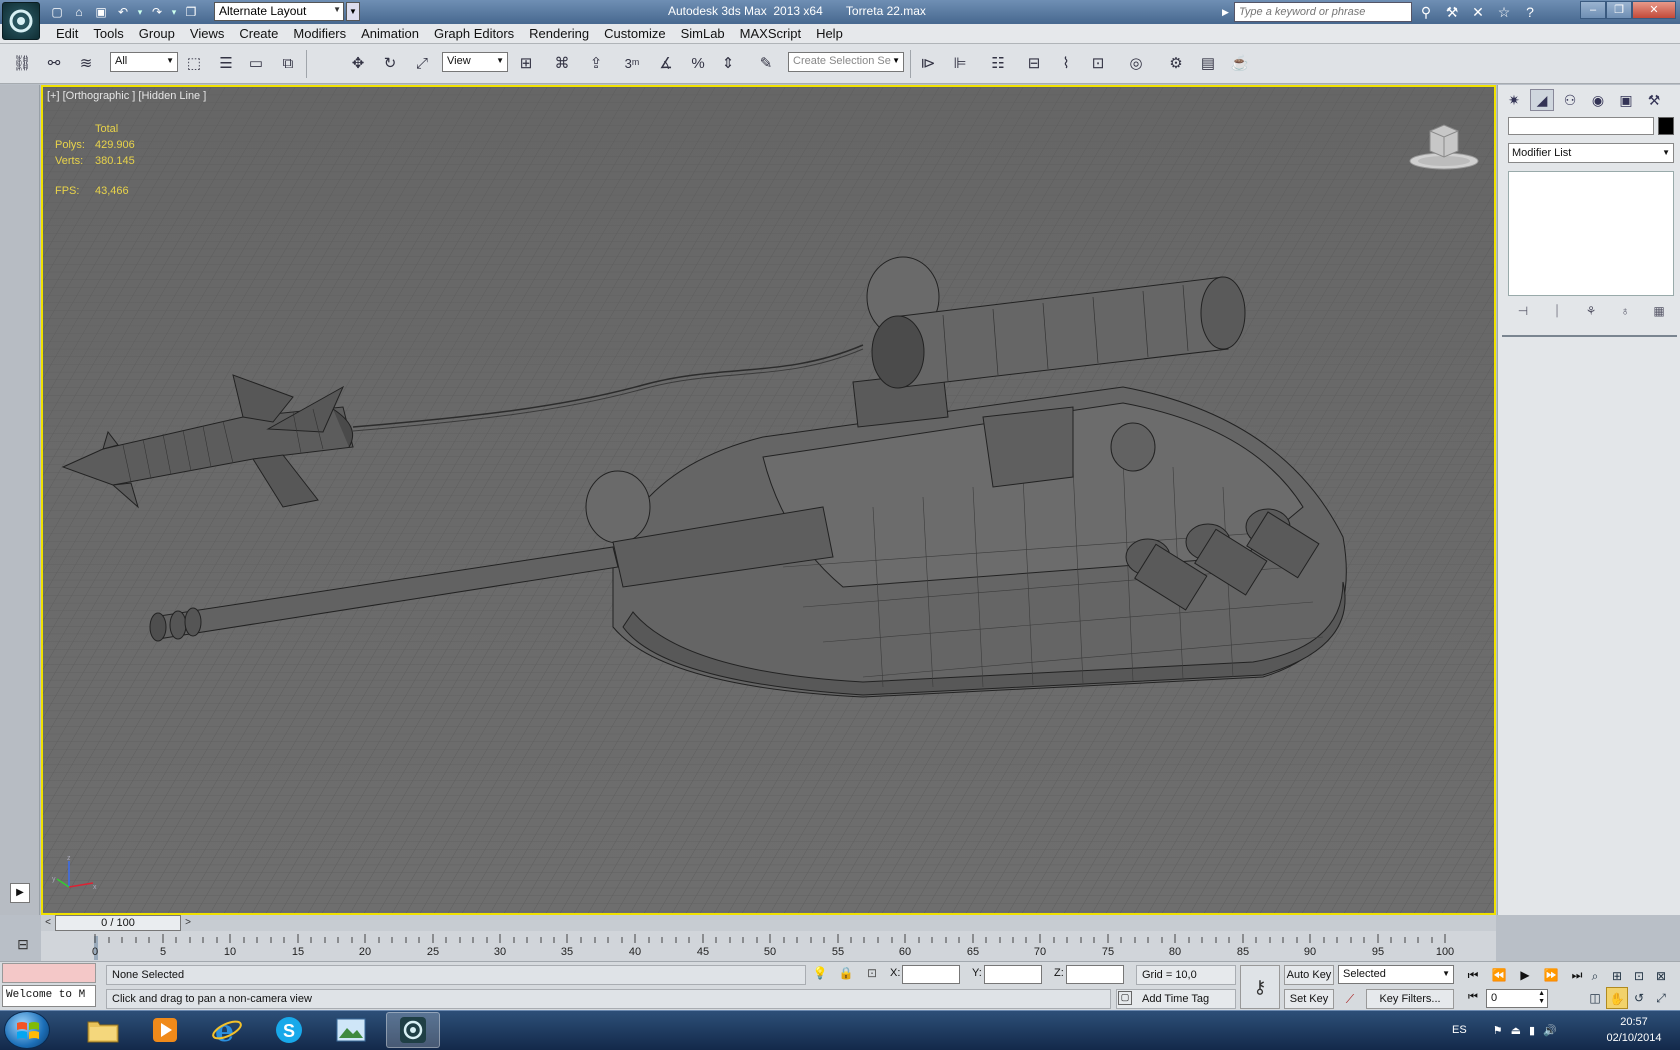 The width and height of the screenshot is (1680, 1050). What do you see at coordinates (1478, 12) in the screenshot?
I see `communication-icon: ✕` at bounding box center [1478, 12].